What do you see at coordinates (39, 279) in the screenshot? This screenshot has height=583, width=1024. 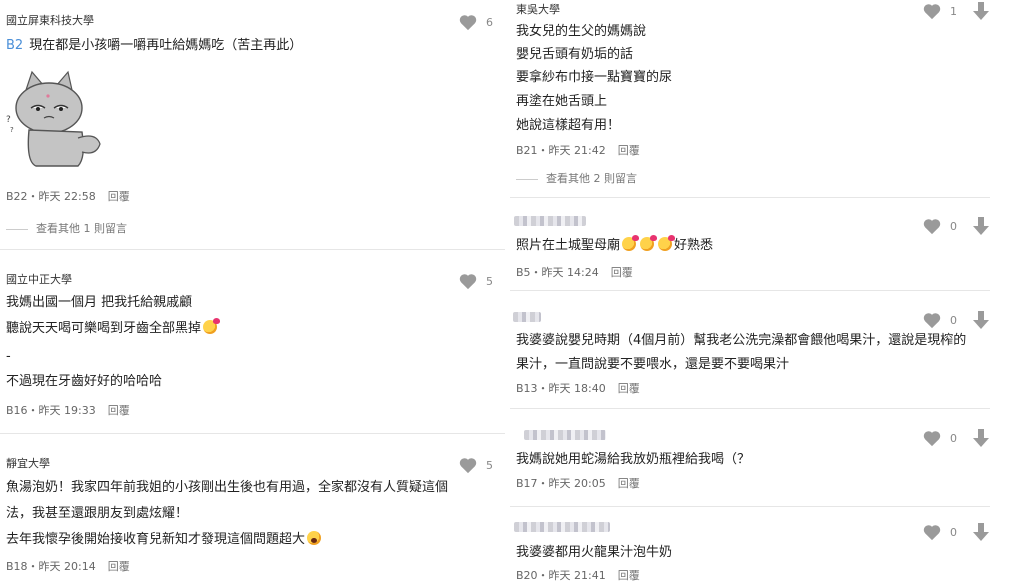 I see `commenter-school: 國立中正大學` at bounding box center [39, 279].